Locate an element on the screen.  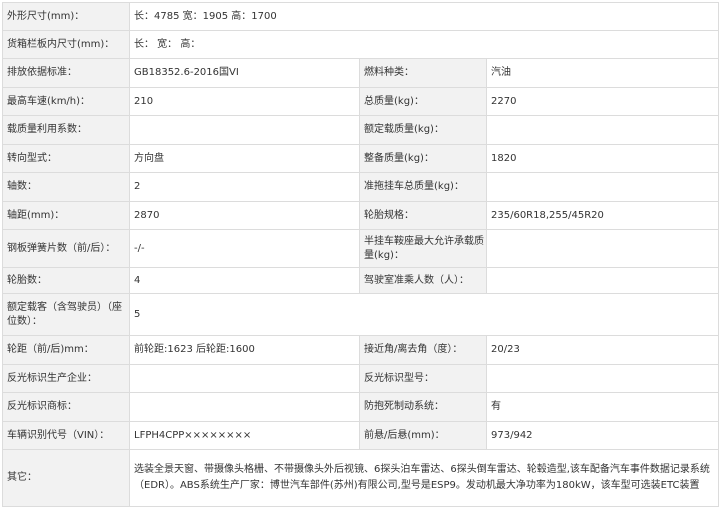
load-coefficient-label: 载质量利用系数： is located at coordinates (66, 130).